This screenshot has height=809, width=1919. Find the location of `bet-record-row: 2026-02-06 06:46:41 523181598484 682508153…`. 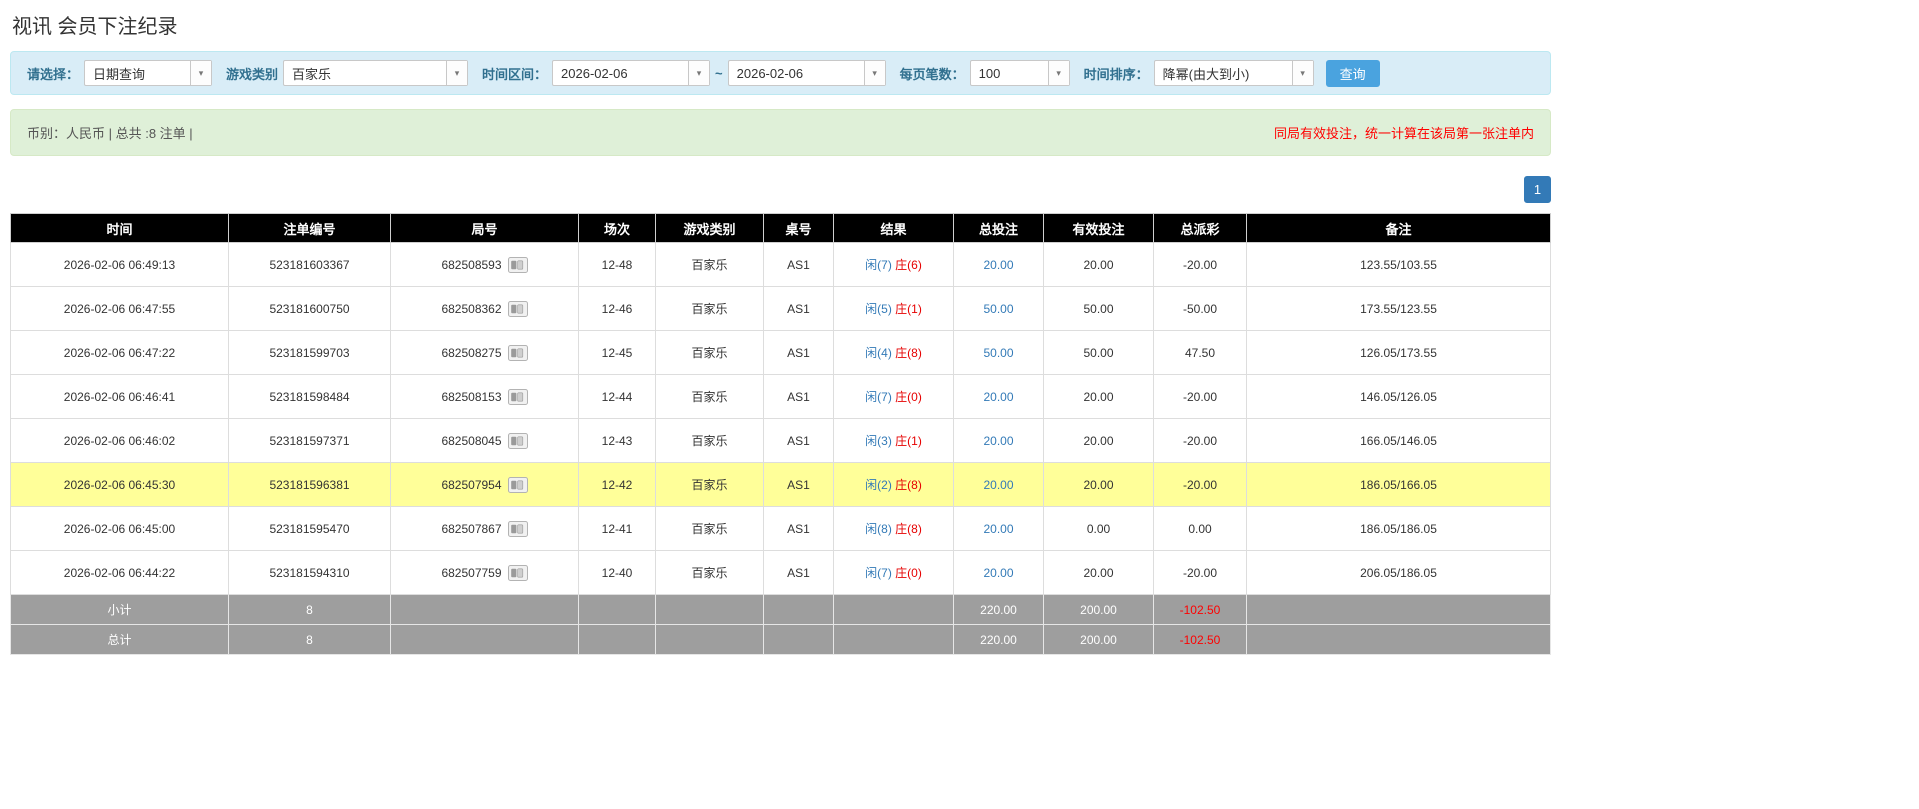

bet-record-row: 2026-02-06 06:46:41 523181598484 682508153… is located at coordinates (780, 396).